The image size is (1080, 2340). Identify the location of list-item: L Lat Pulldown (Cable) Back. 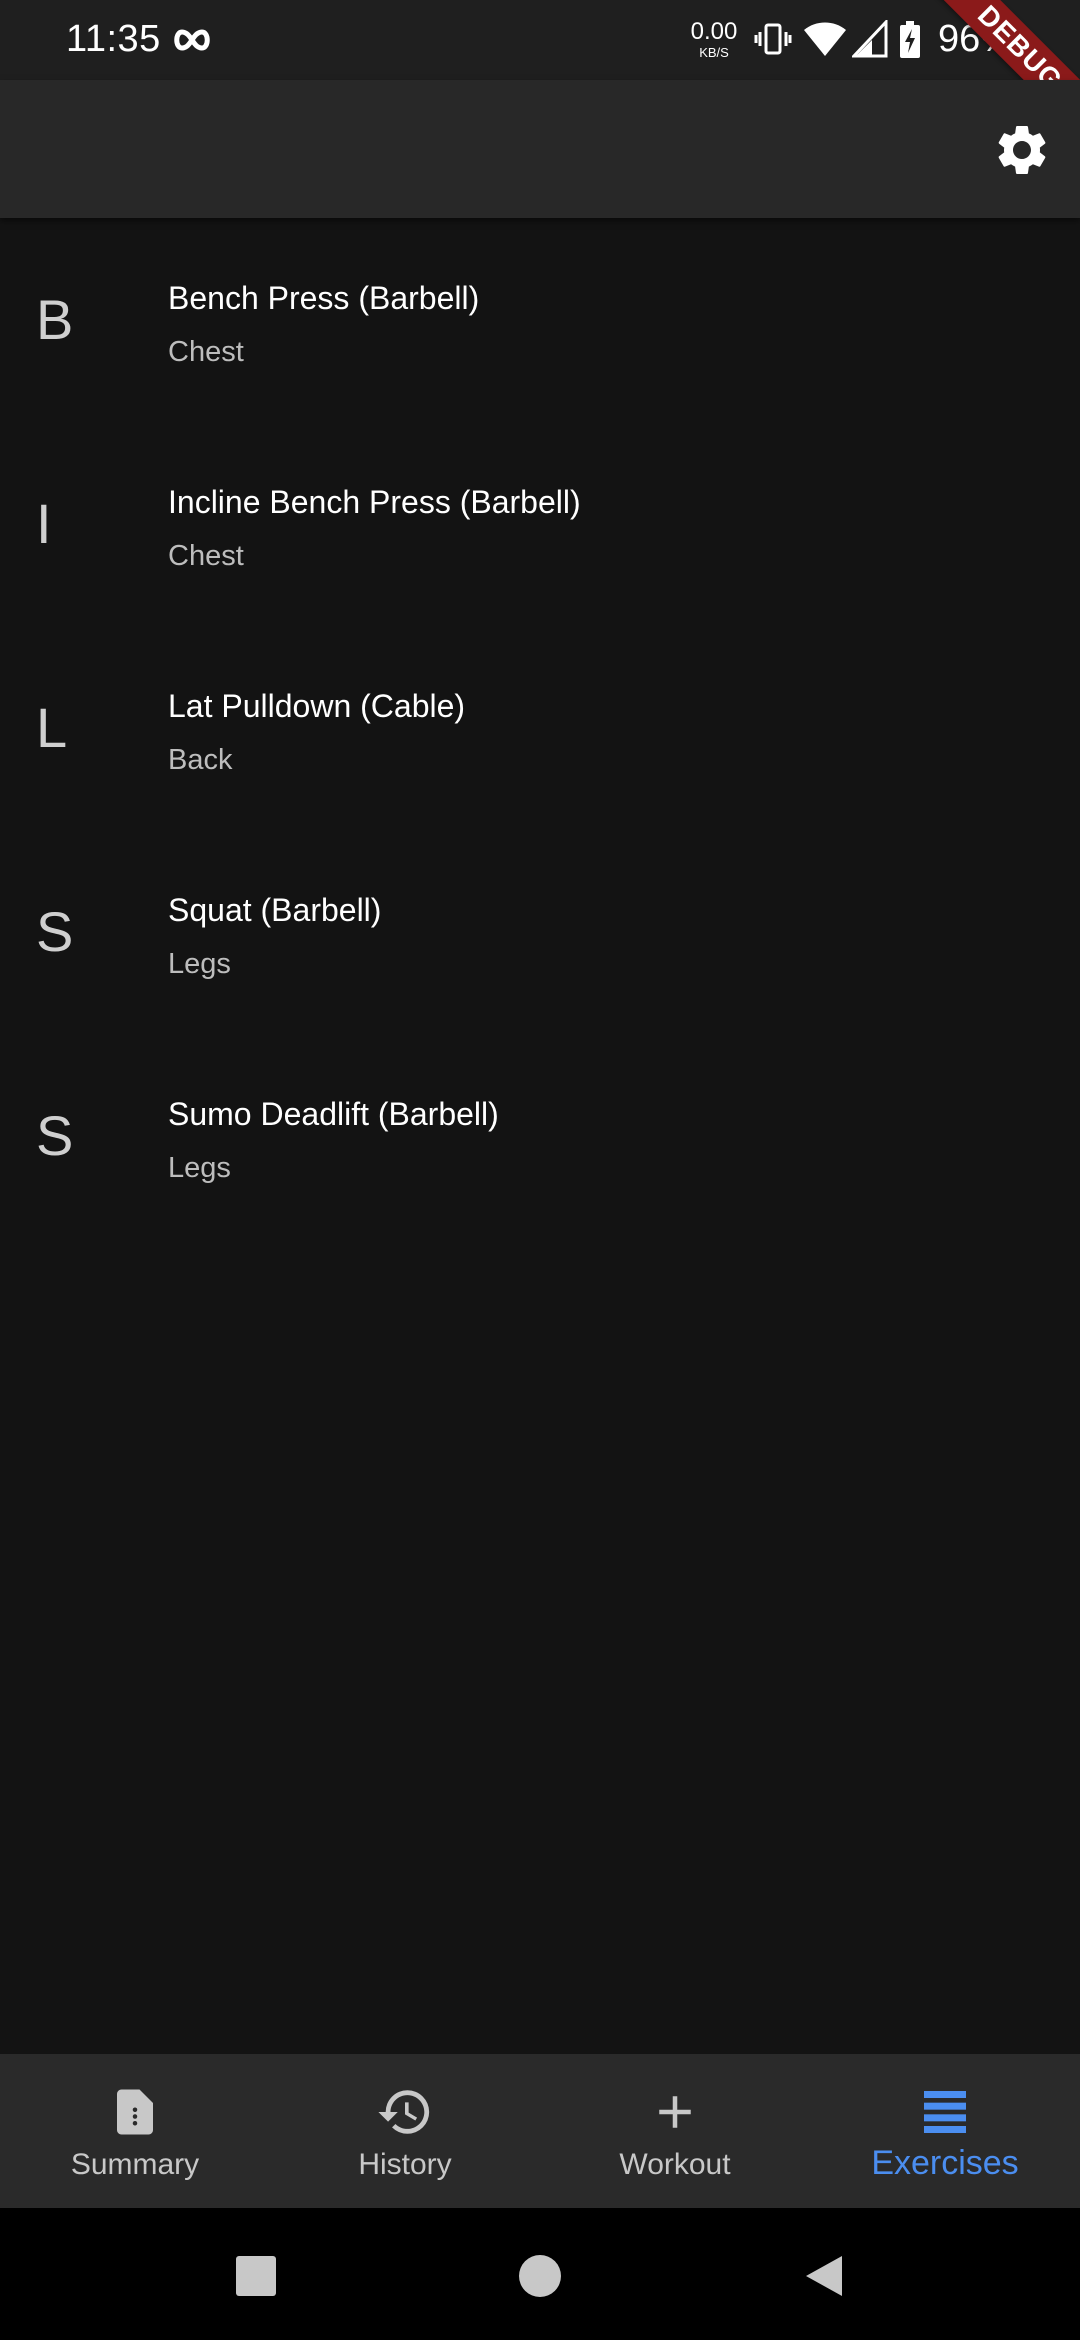
(540, 728).